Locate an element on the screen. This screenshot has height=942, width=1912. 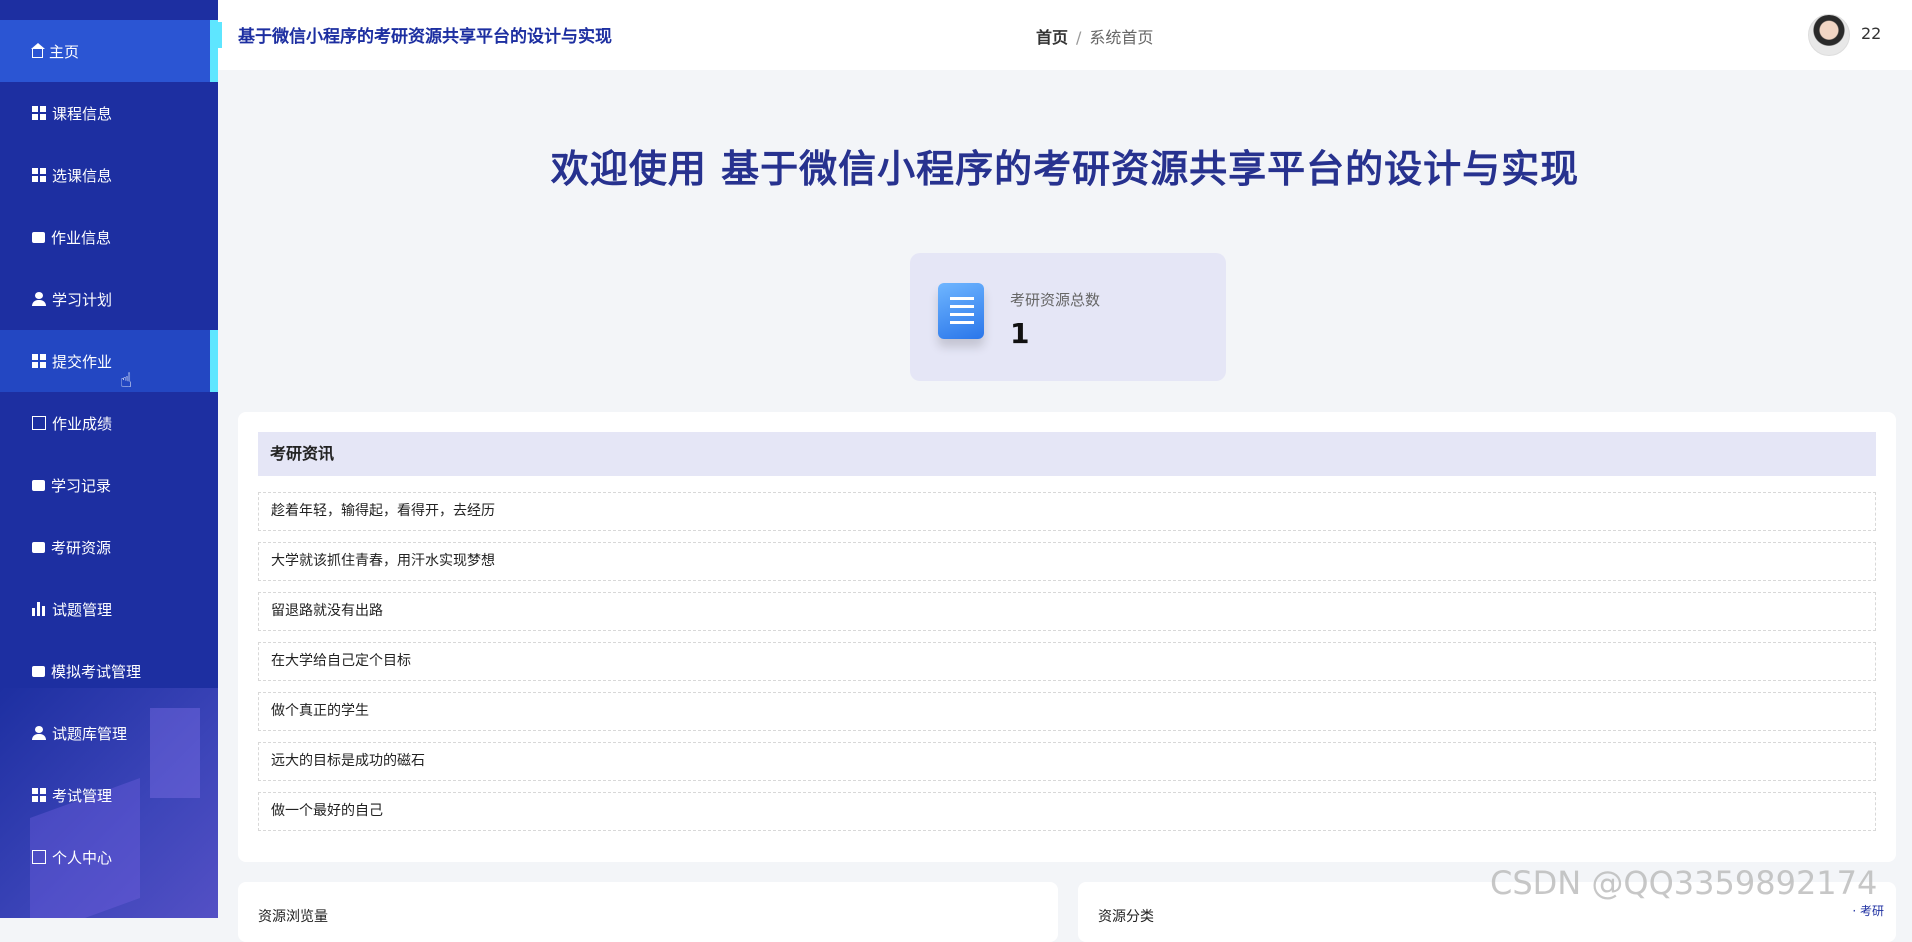
stamp-icon is located at coordinates (38, 671).